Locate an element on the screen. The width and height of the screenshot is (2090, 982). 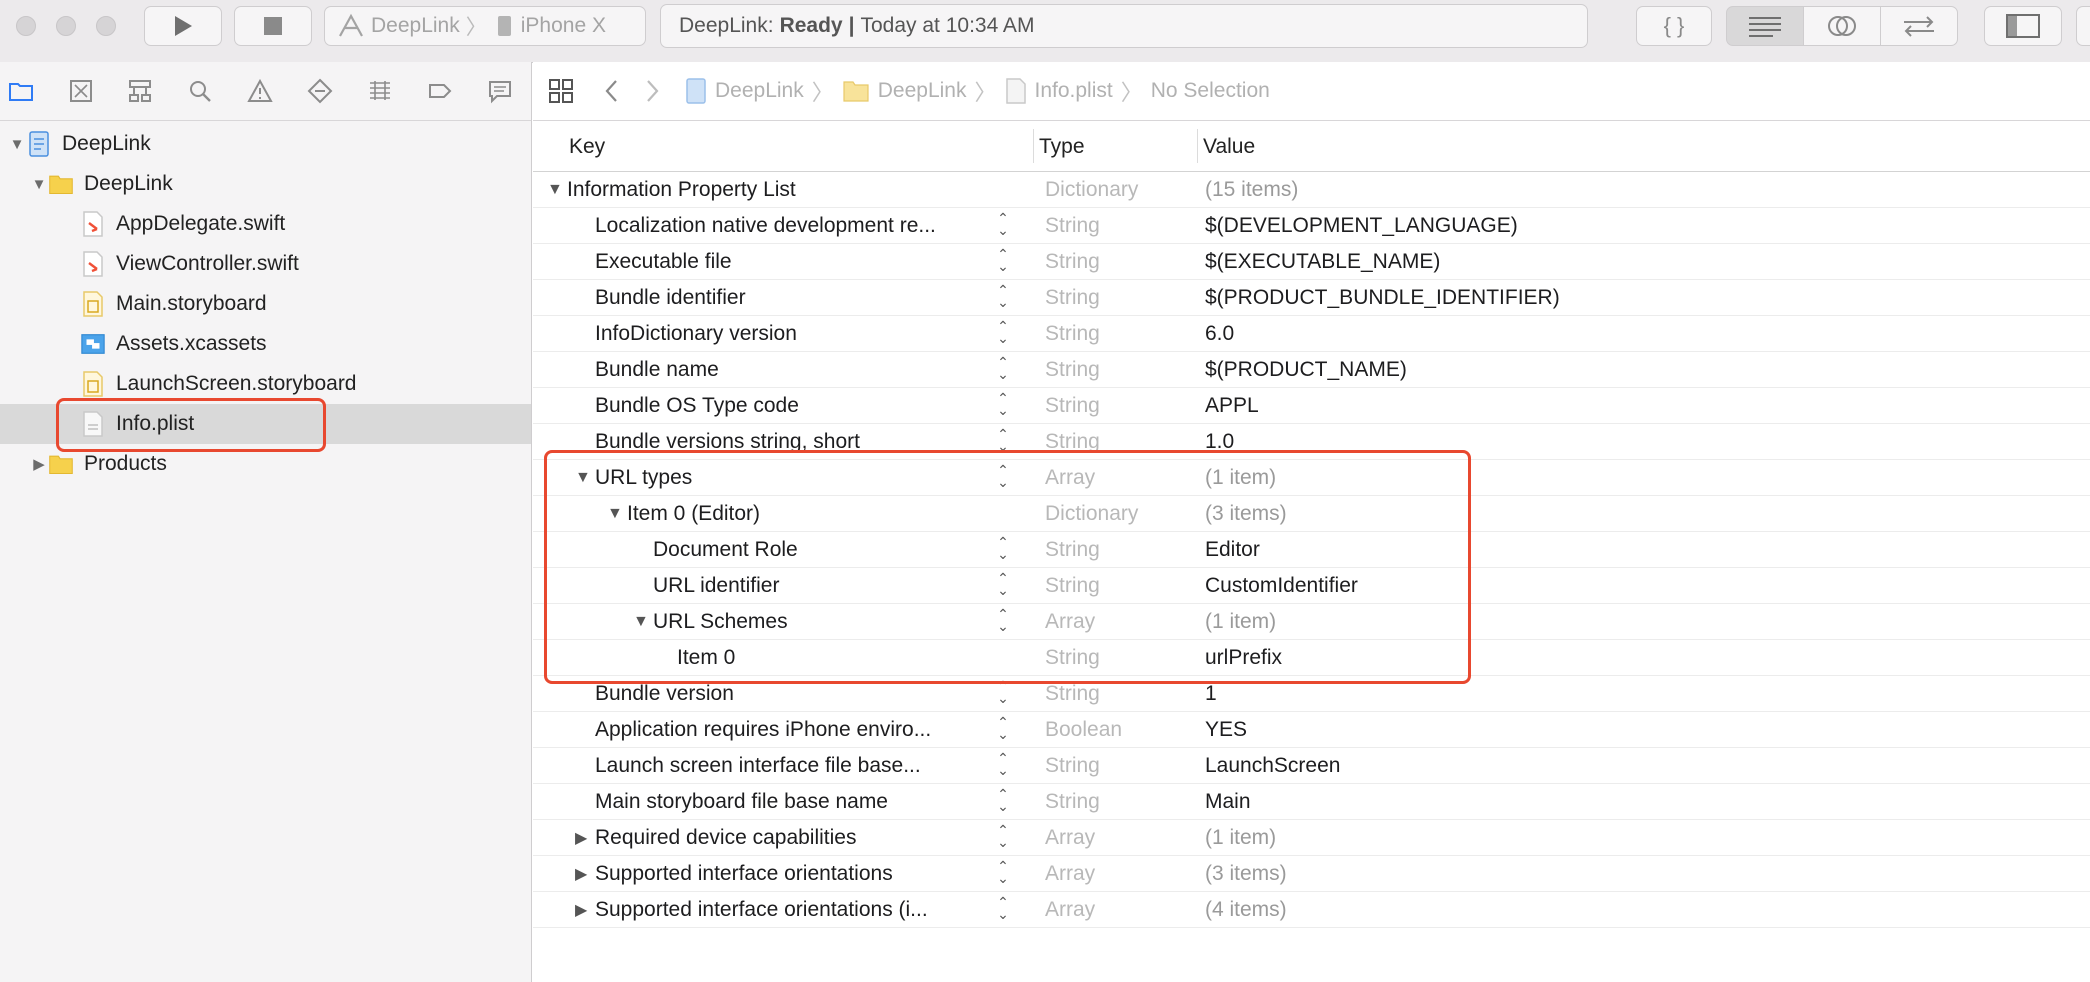
plist-value: 1 is located at coordinates (1211, 694).